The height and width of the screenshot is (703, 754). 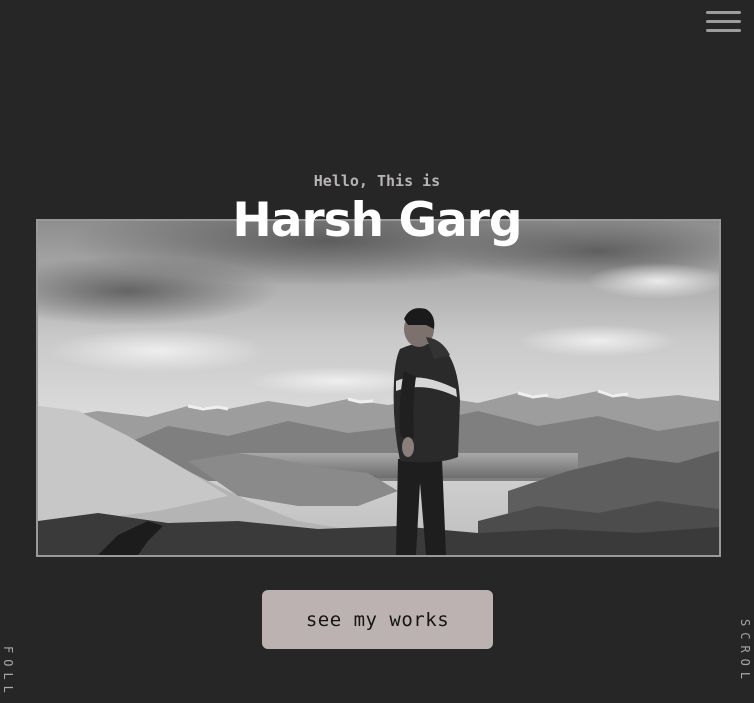 What do you see at coordinates (377, 220) in the screenshot?
I see `hero-name: Harsh Garg` at bounding box center [377, 220].